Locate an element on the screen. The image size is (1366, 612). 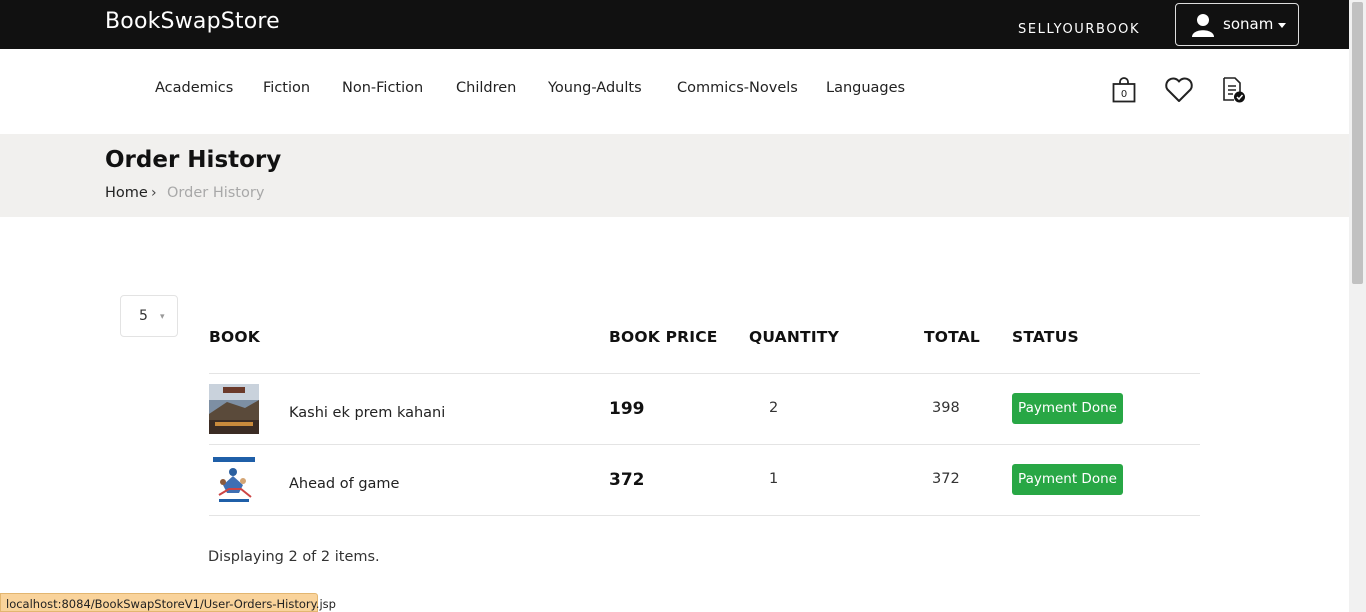
breadcrumb-current: Order History is located at coordinates (216, 193).